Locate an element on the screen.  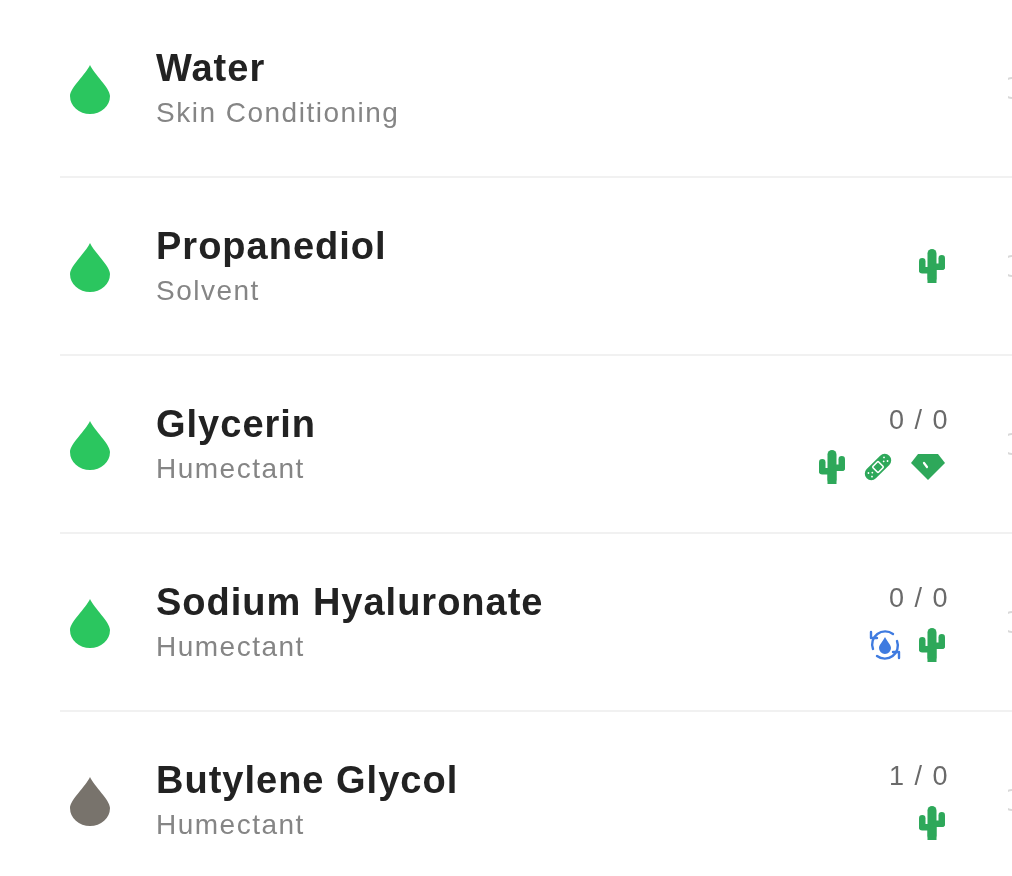
ingredient-name: Sodium Hyaluronate is located at coordinates (350, 602).